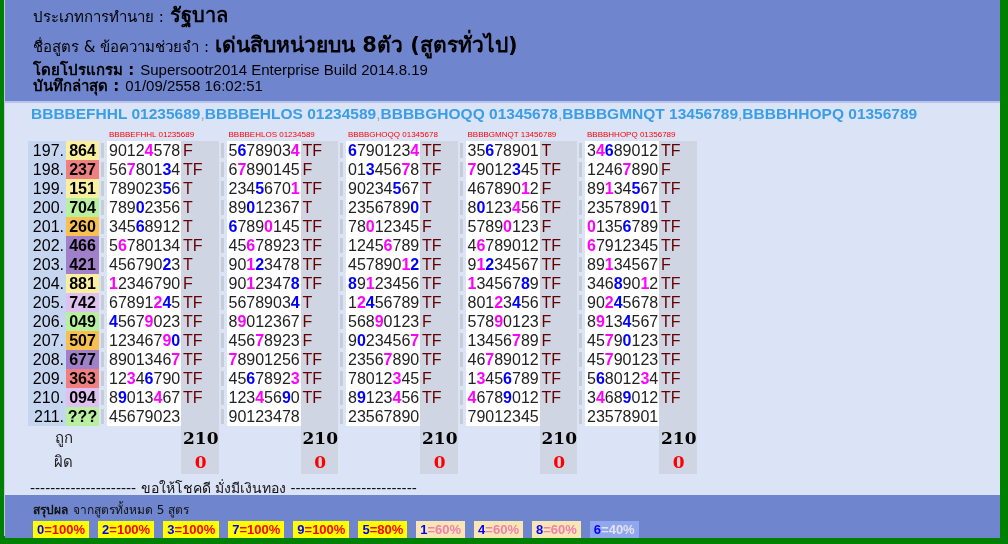  What do you see at coordinates (144, 150) in the screenshot?
I see `number-cell: 90124578` at bounding box center [144, 150].